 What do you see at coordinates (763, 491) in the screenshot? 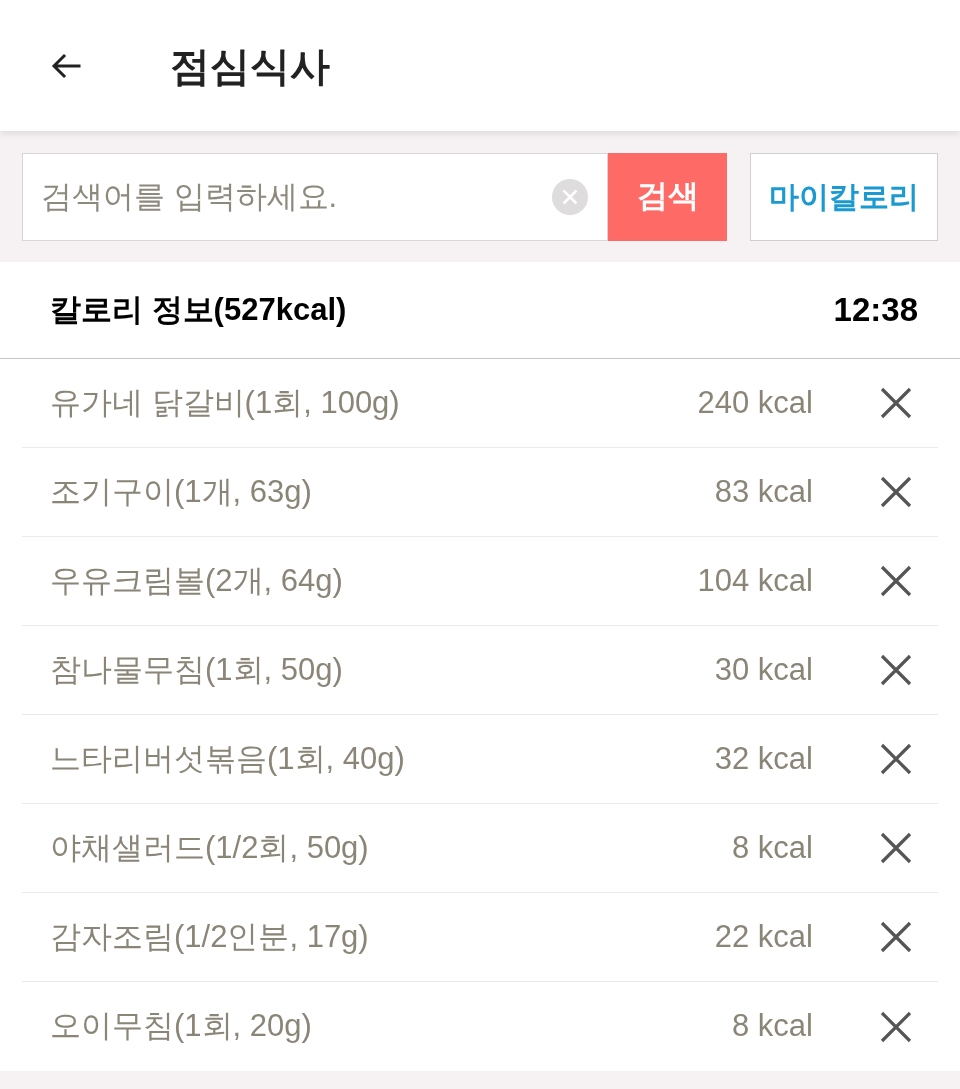
I see `food-calories: 83 kcal` at bounding box center [763, 491].